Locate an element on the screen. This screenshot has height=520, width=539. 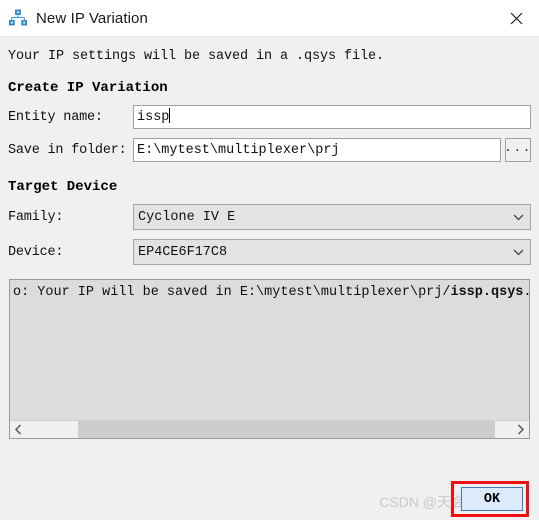
scrollbar-track is located at coordinates (269, 429).